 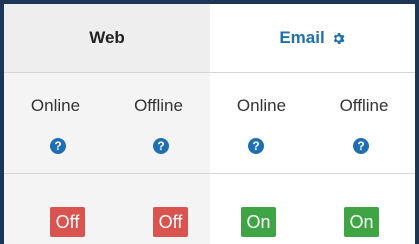 What do you see at coordinates (261, 105) in the screenshot?
I see `email-online-label: Online` at bounding box center [261, 105].